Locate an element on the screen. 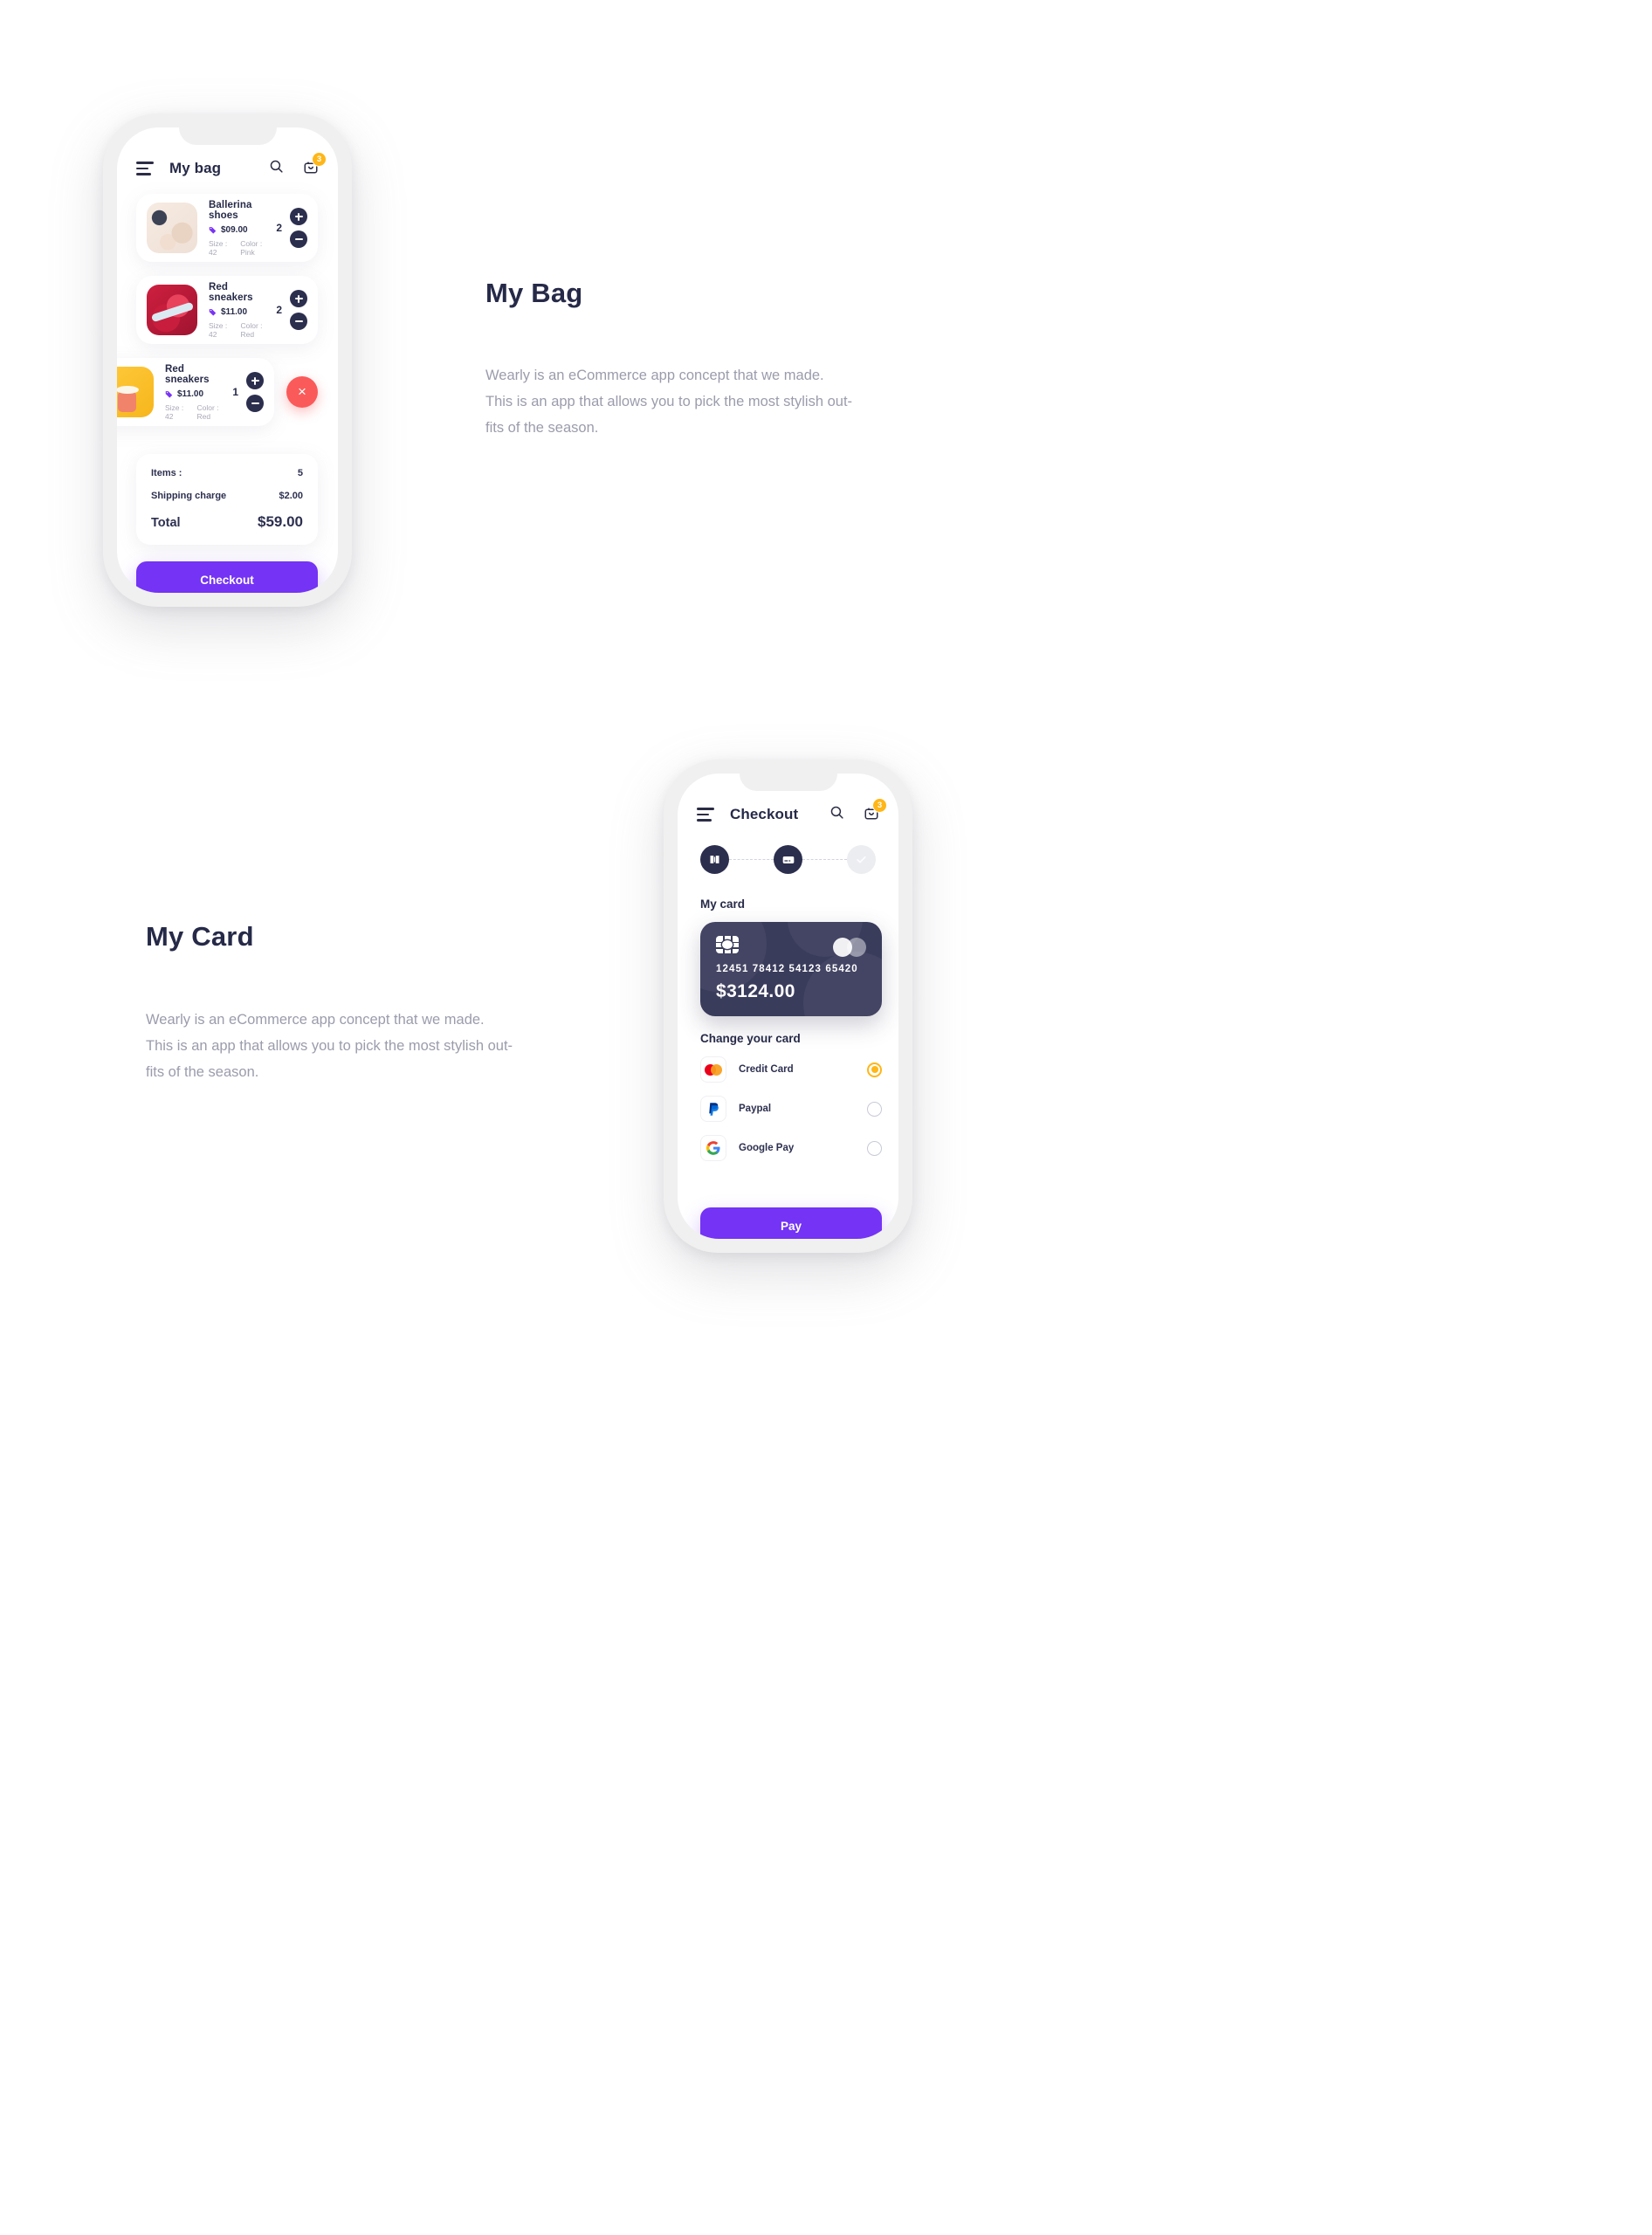  summary-shipping-row: Shipping charge $2.00 is located at coordinates (227, 496).